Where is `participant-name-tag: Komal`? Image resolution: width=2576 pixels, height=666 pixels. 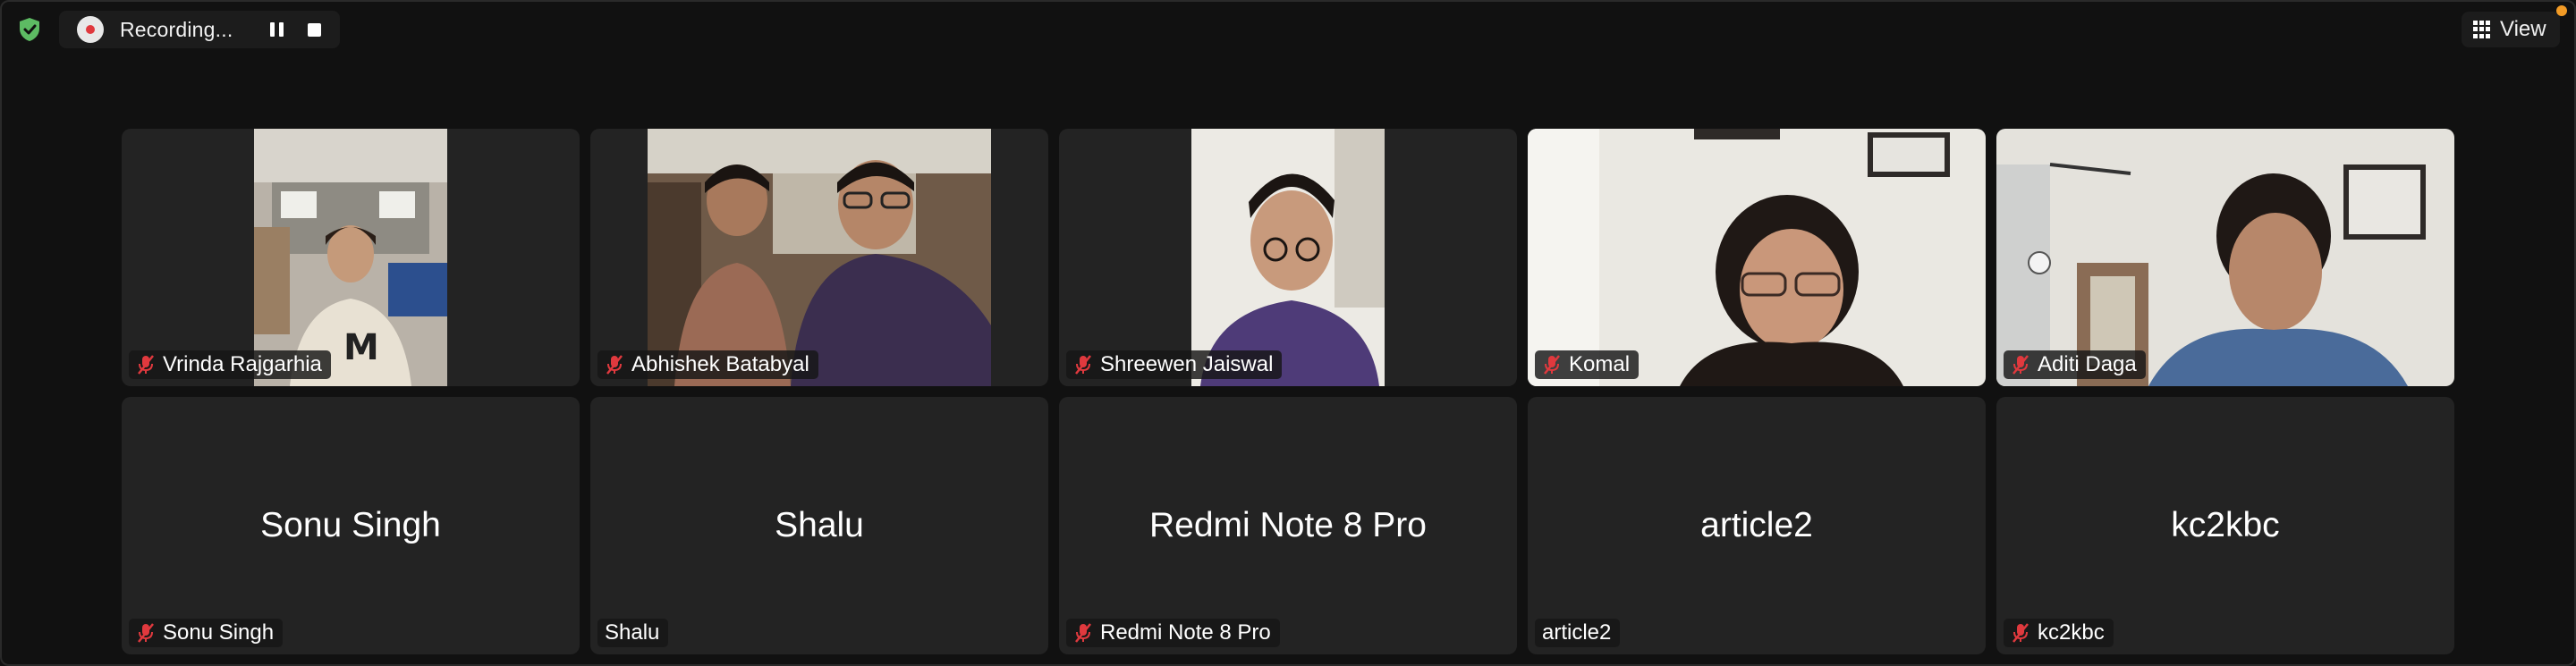 participant-name-tag: Komal is located at coordinates (1587, 365).